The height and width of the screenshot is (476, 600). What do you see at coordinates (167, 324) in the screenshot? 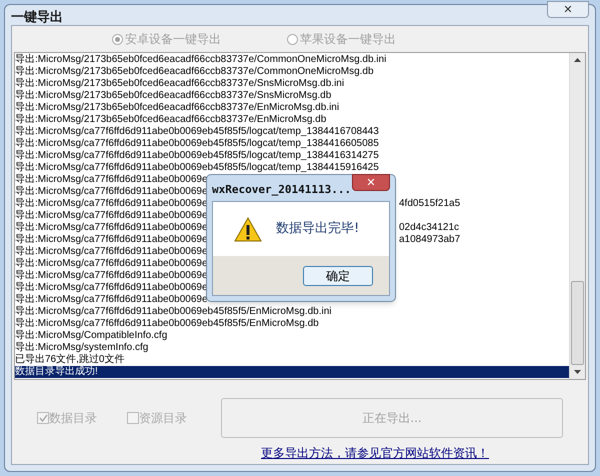
I see `log-row: 导出:MicroMsg/ca77f6ffd6d911abe0b0069eb45f85f5/EnMicroMsg.db` at bounding box center [167, 324].